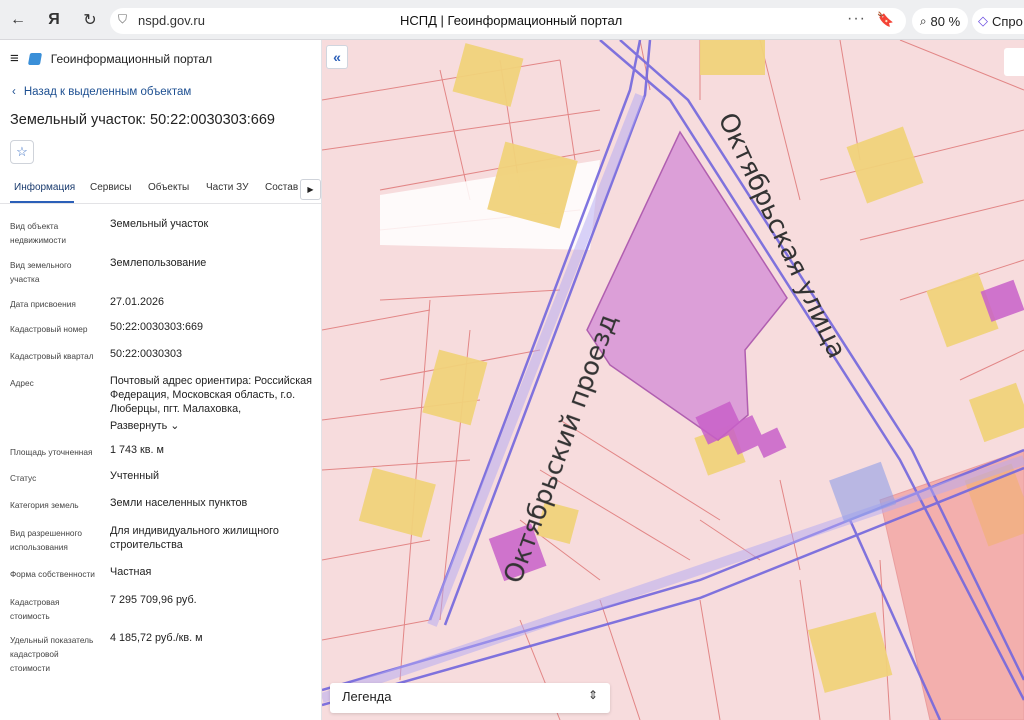  Describe the element at coordinates (227, 187) in the screenshot. I see `tab-parts: Части ЗУ` at that location.